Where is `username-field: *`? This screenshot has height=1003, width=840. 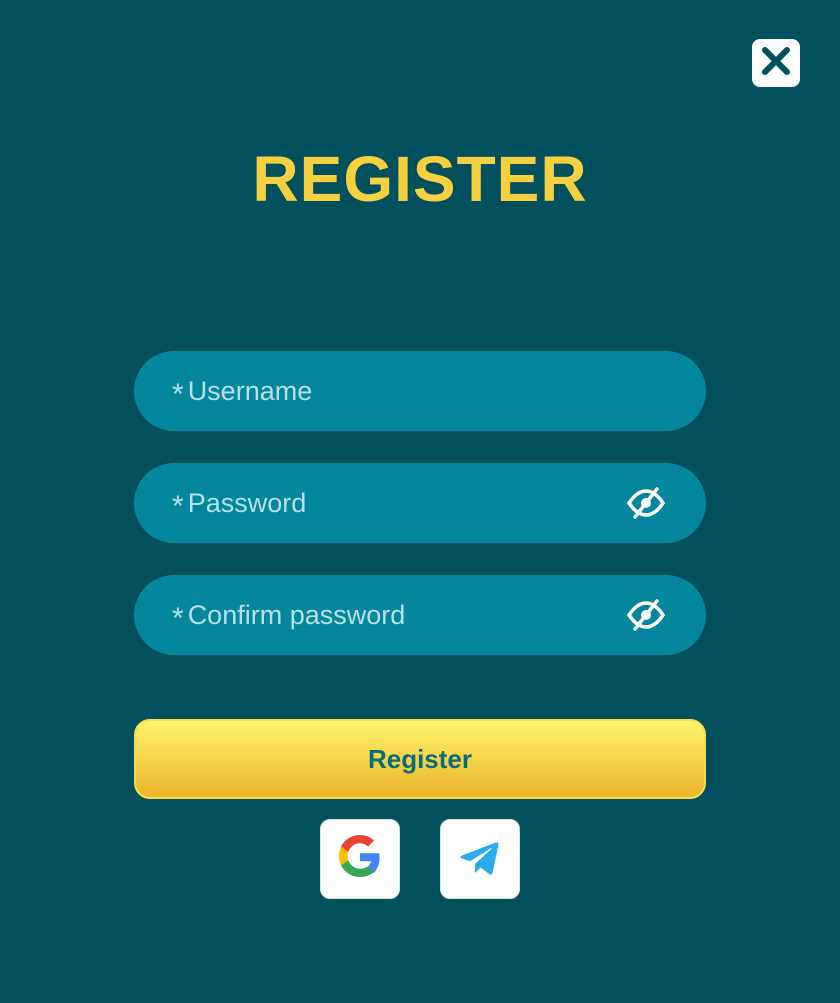
username-field: * is located at coordinates (420, 391).